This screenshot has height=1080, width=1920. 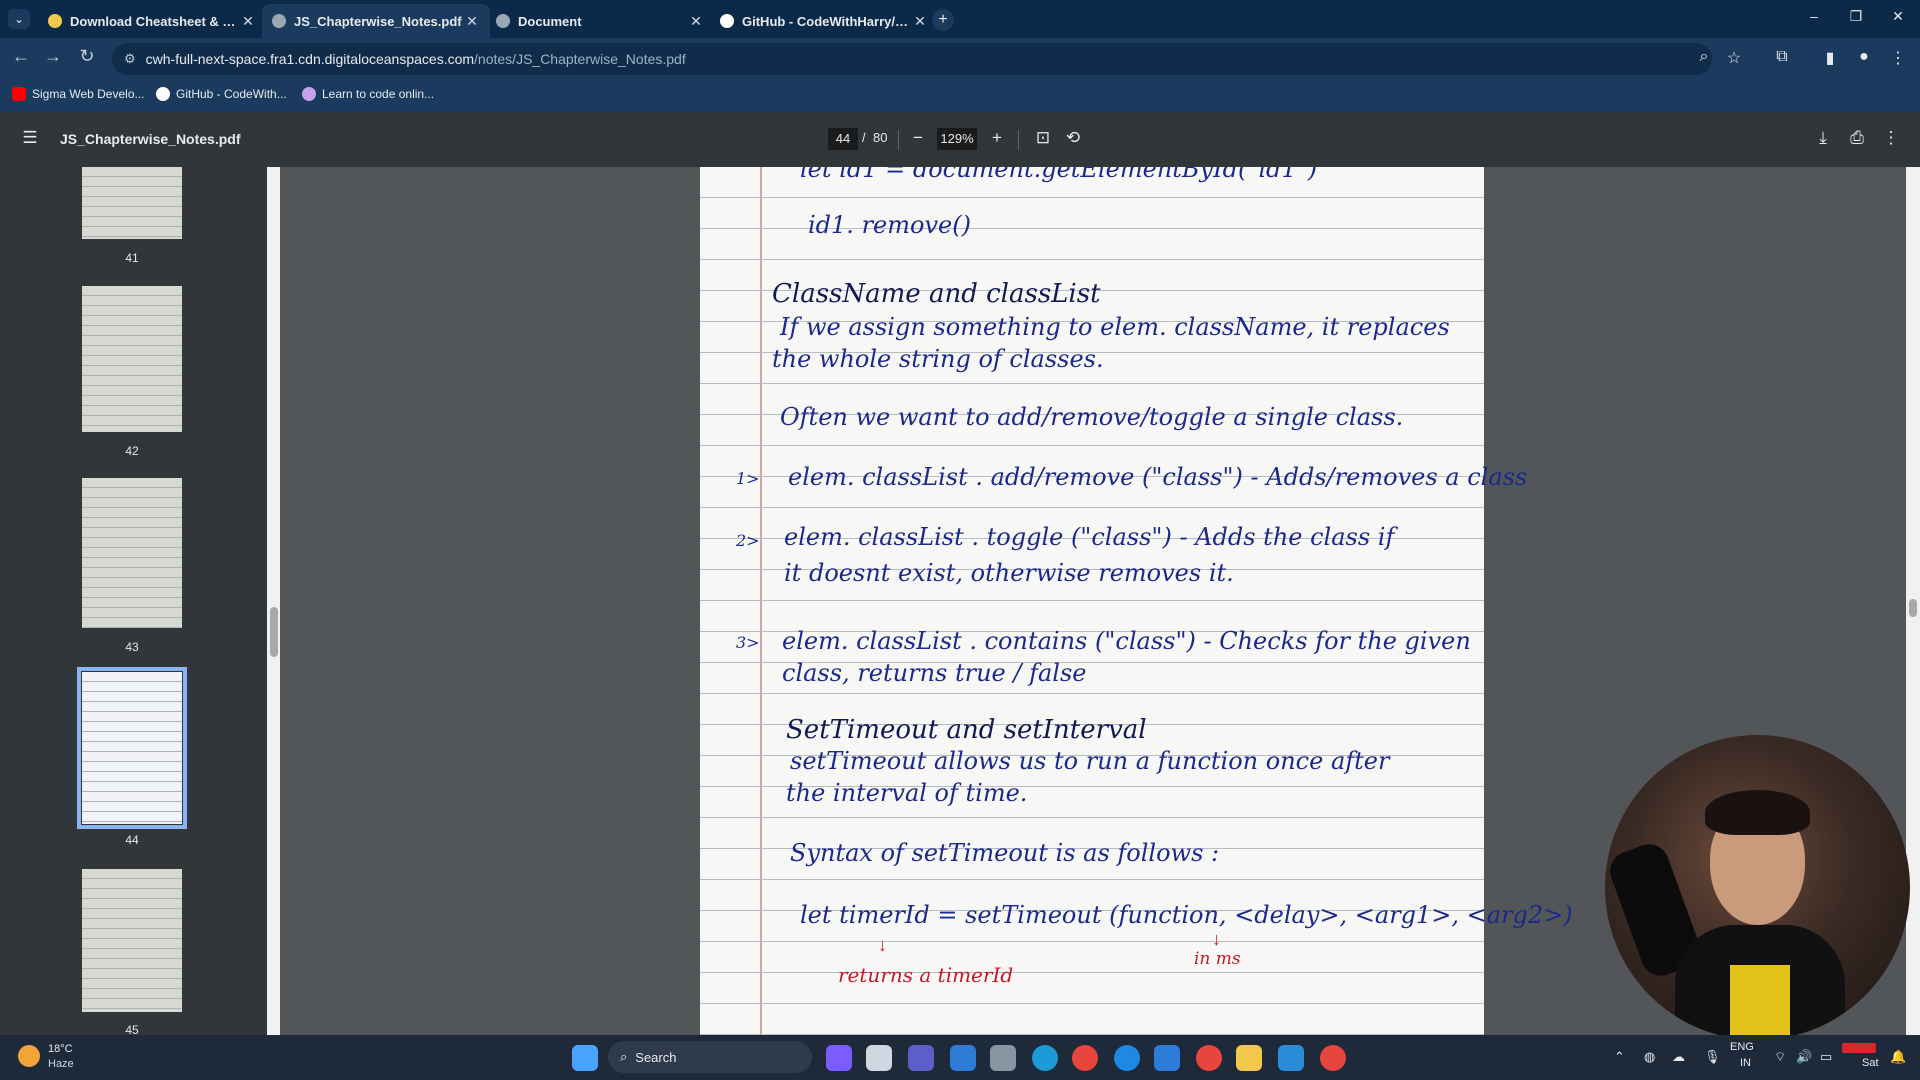 I want to click on note-line: the interval of time., so click(x=907, y=793).